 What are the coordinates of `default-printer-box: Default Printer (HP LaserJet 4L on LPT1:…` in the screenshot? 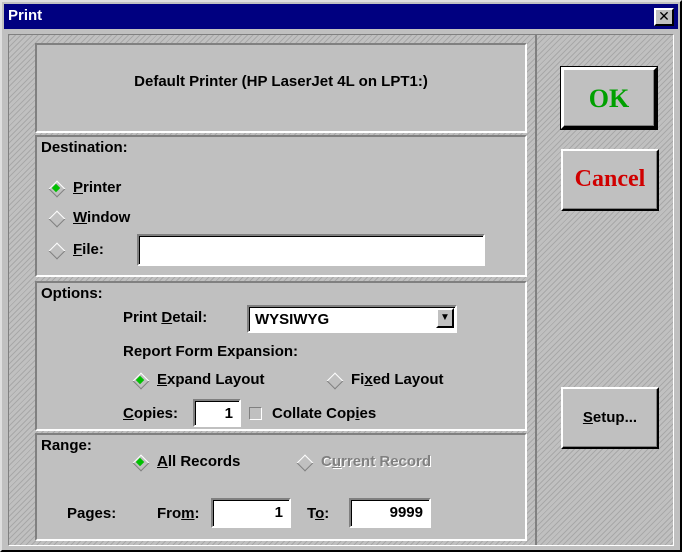 It's located at (281, 88).